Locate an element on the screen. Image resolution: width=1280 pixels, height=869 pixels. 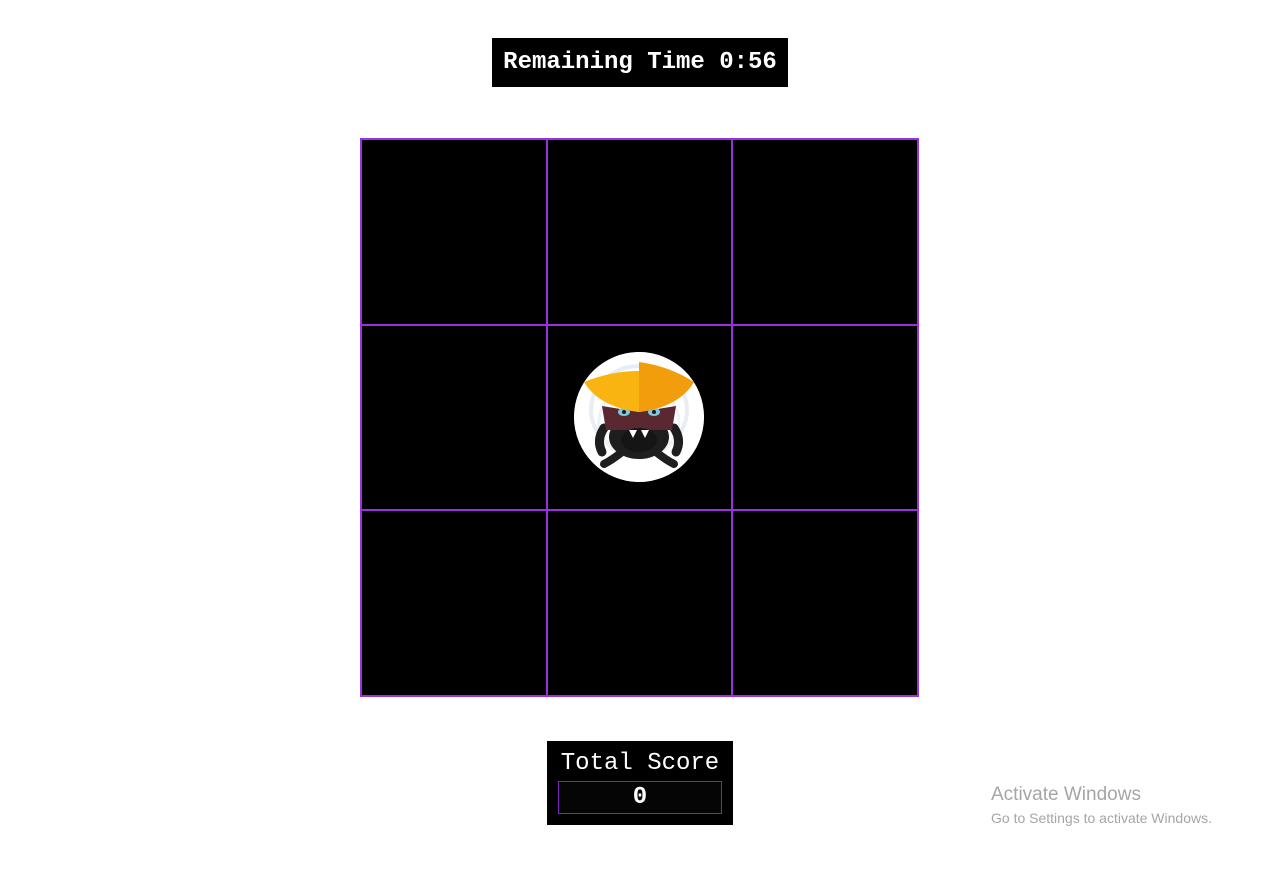
mole-character is located at coordinates (639, 417).